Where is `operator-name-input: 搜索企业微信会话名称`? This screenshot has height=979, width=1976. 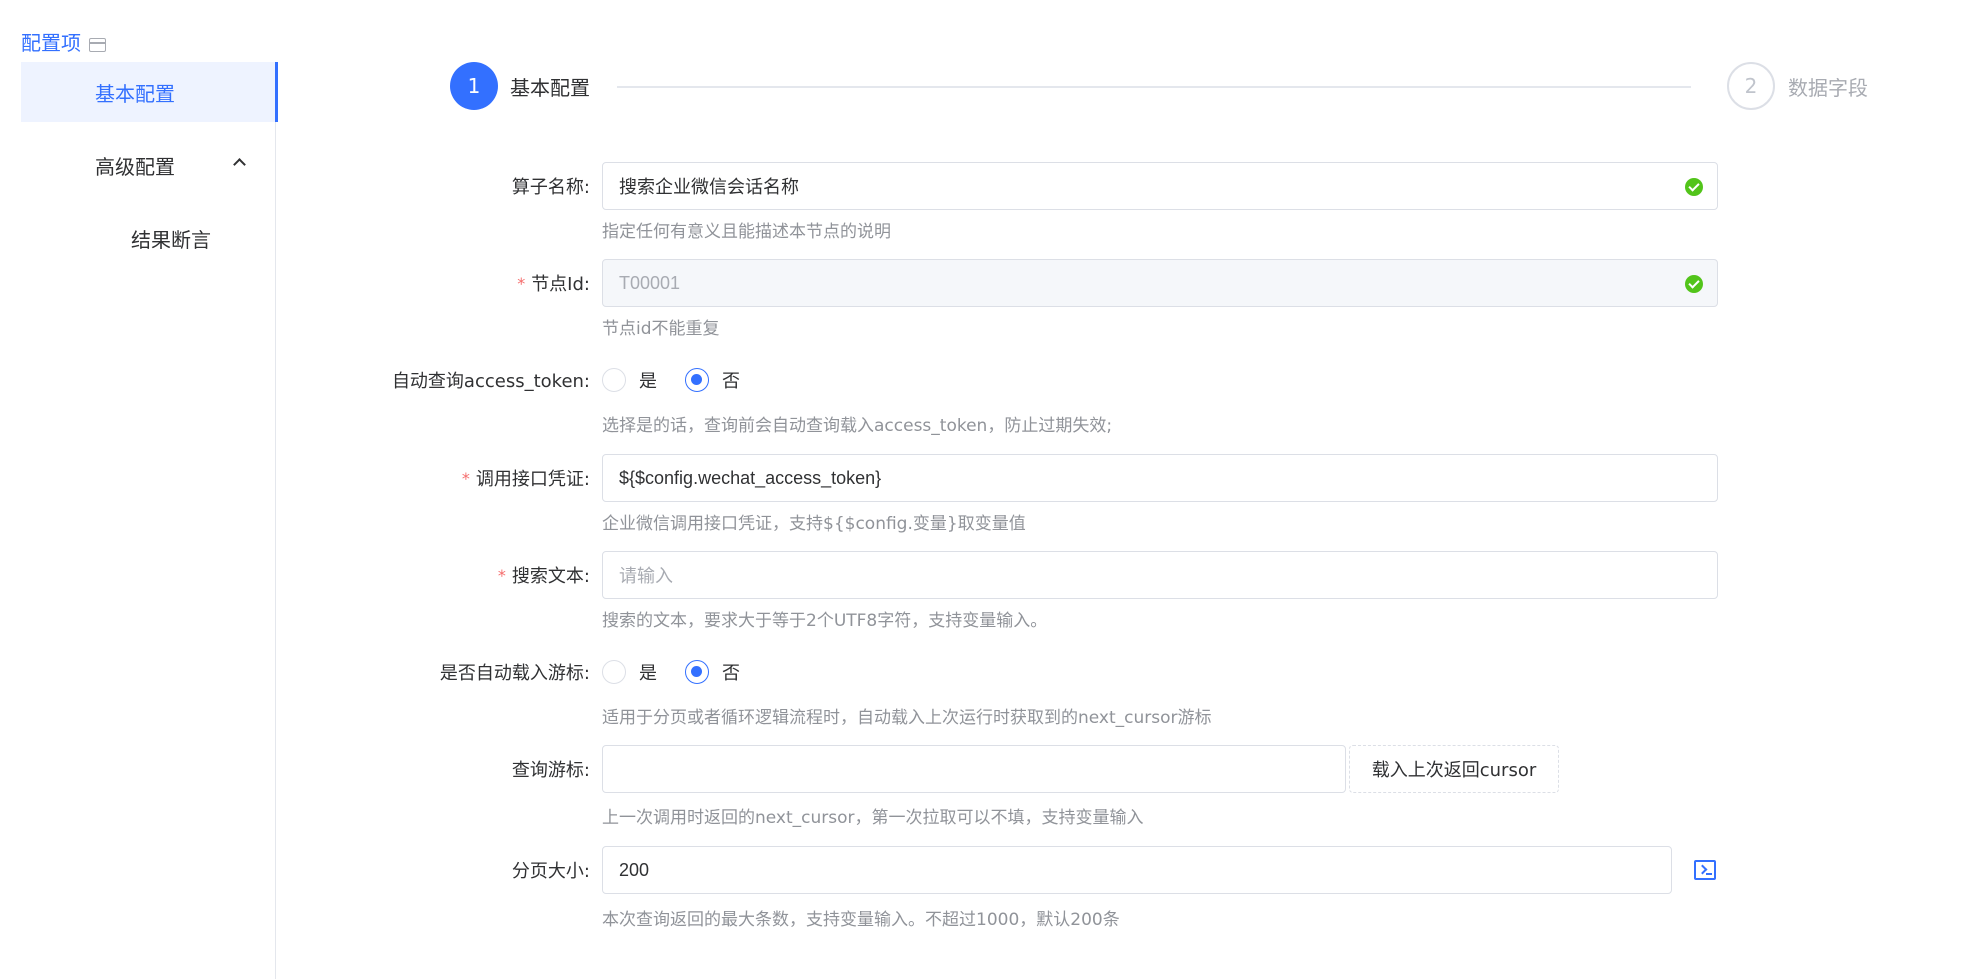
operator-name-input: 搜索企业微信会话名称 is located at coordinates (1160, 186).